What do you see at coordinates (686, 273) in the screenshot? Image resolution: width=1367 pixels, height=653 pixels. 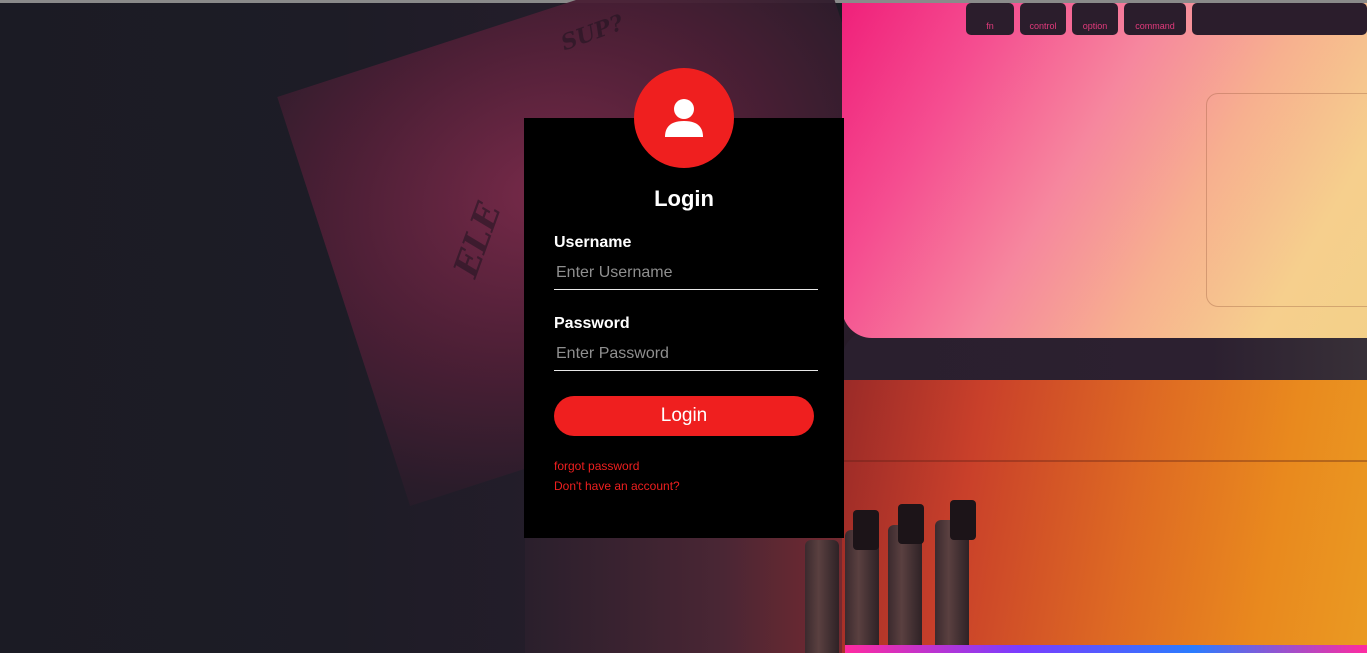 I see `username-input` at bounding box center [686, 273].